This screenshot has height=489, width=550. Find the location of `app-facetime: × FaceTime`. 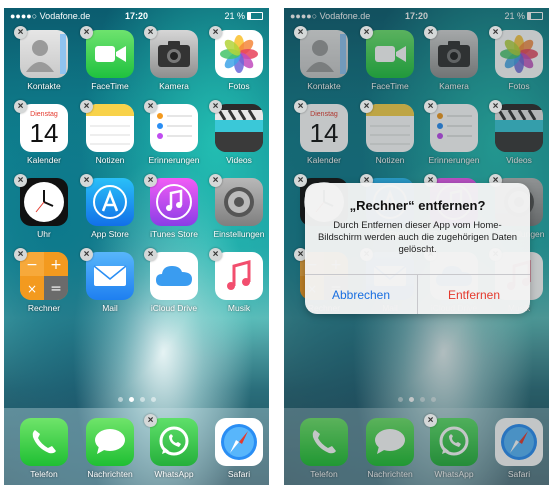

app-facetime: × FaceTime is located at coordinates (109, 63).